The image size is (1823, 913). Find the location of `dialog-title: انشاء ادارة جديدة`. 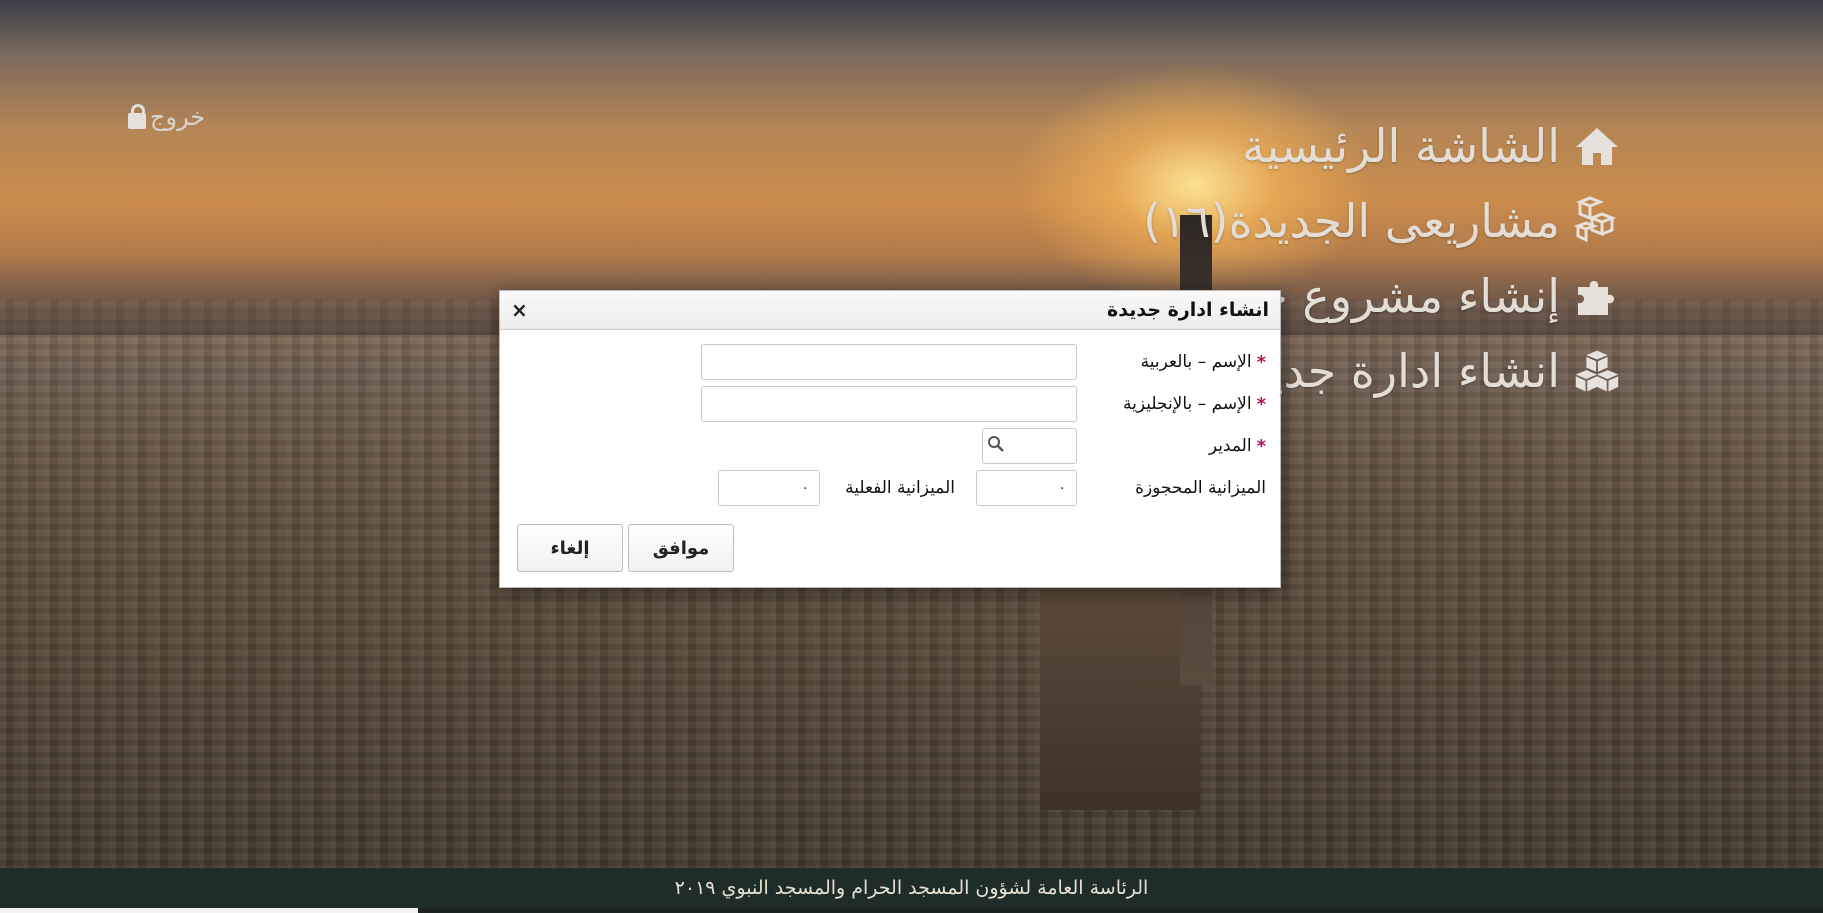

dialog-title: انشاء ادارة جديدة is located at coordinates (1188, 310).